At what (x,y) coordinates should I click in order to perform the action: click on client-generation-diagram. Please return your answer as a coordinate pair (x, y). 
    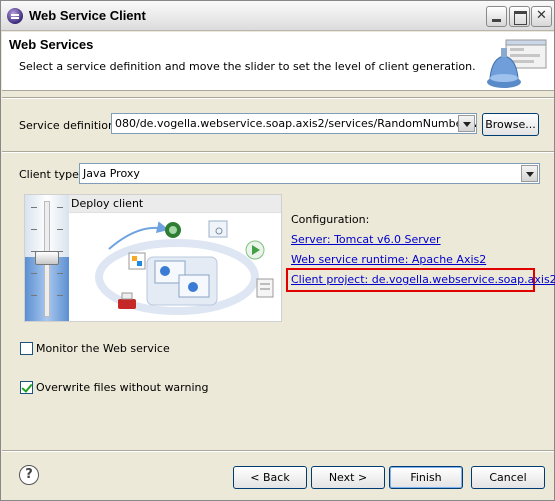
    Looking at the image, I should click on (184, 267).